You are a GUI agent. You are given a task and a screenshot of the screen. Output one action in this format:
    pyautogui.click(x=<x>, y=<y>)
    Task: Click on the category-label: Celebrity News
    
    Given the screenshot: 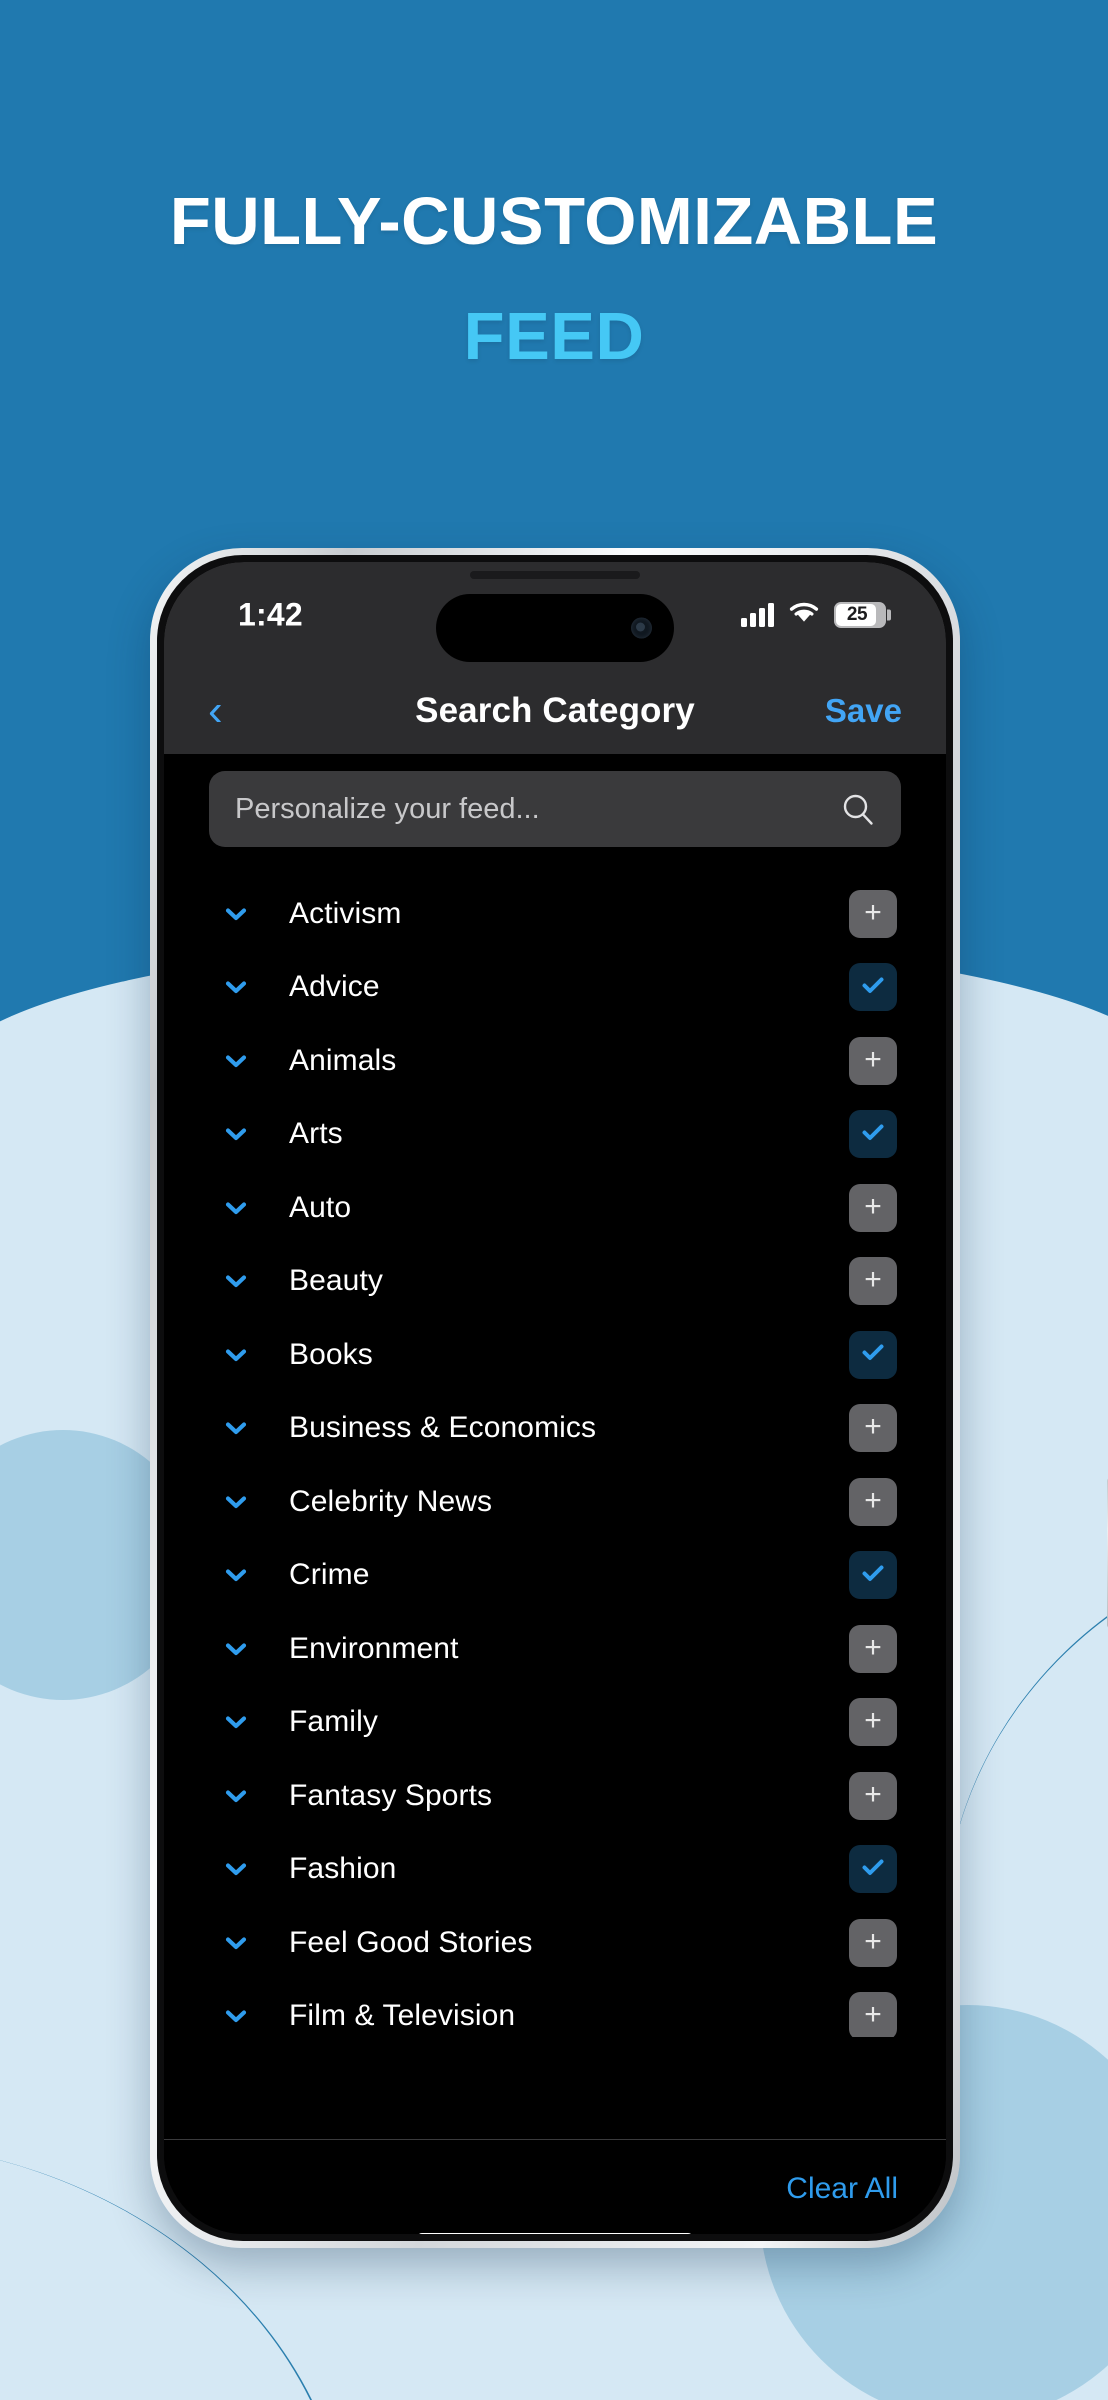 What is the action you would take?
    pyautogui.click(x=391, y=1501)
    